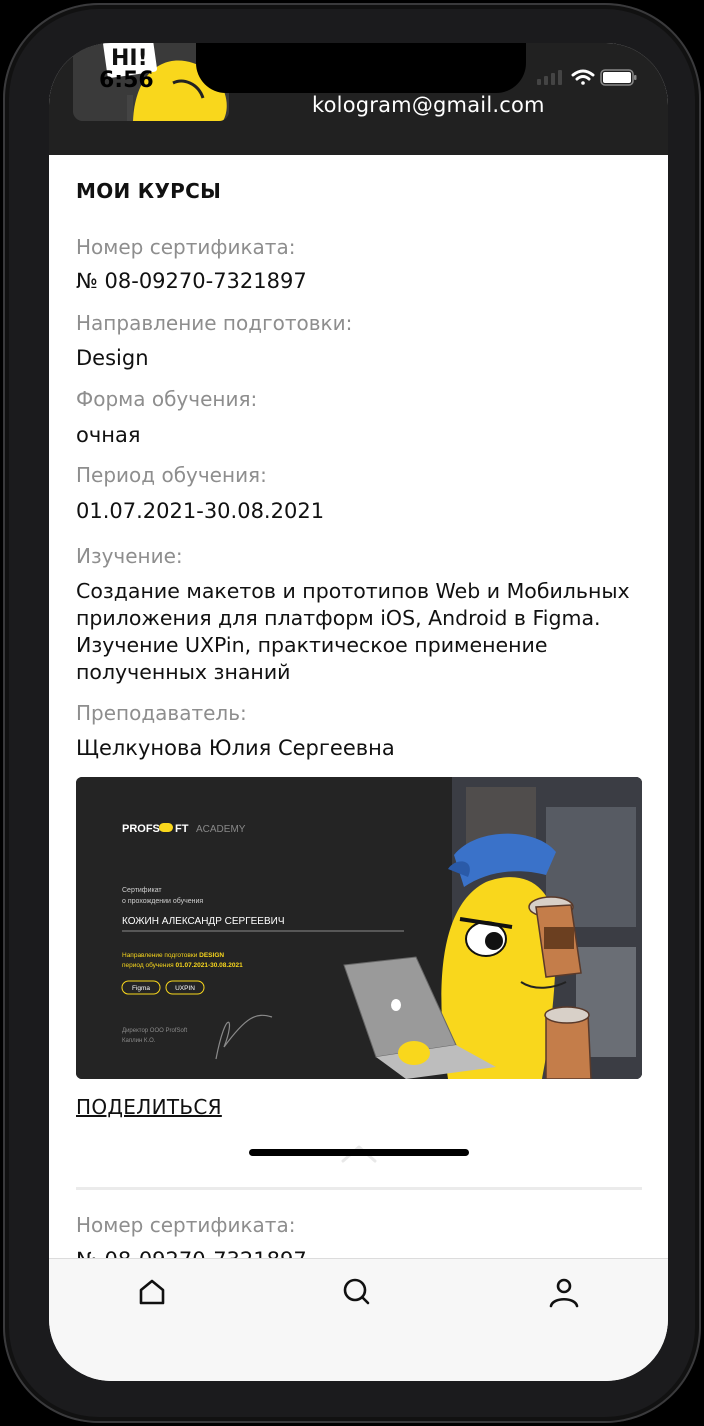 Image resolution: width=704 pixels, height=1426 pixels. I want to click on search-icon, so click(356, 1291).